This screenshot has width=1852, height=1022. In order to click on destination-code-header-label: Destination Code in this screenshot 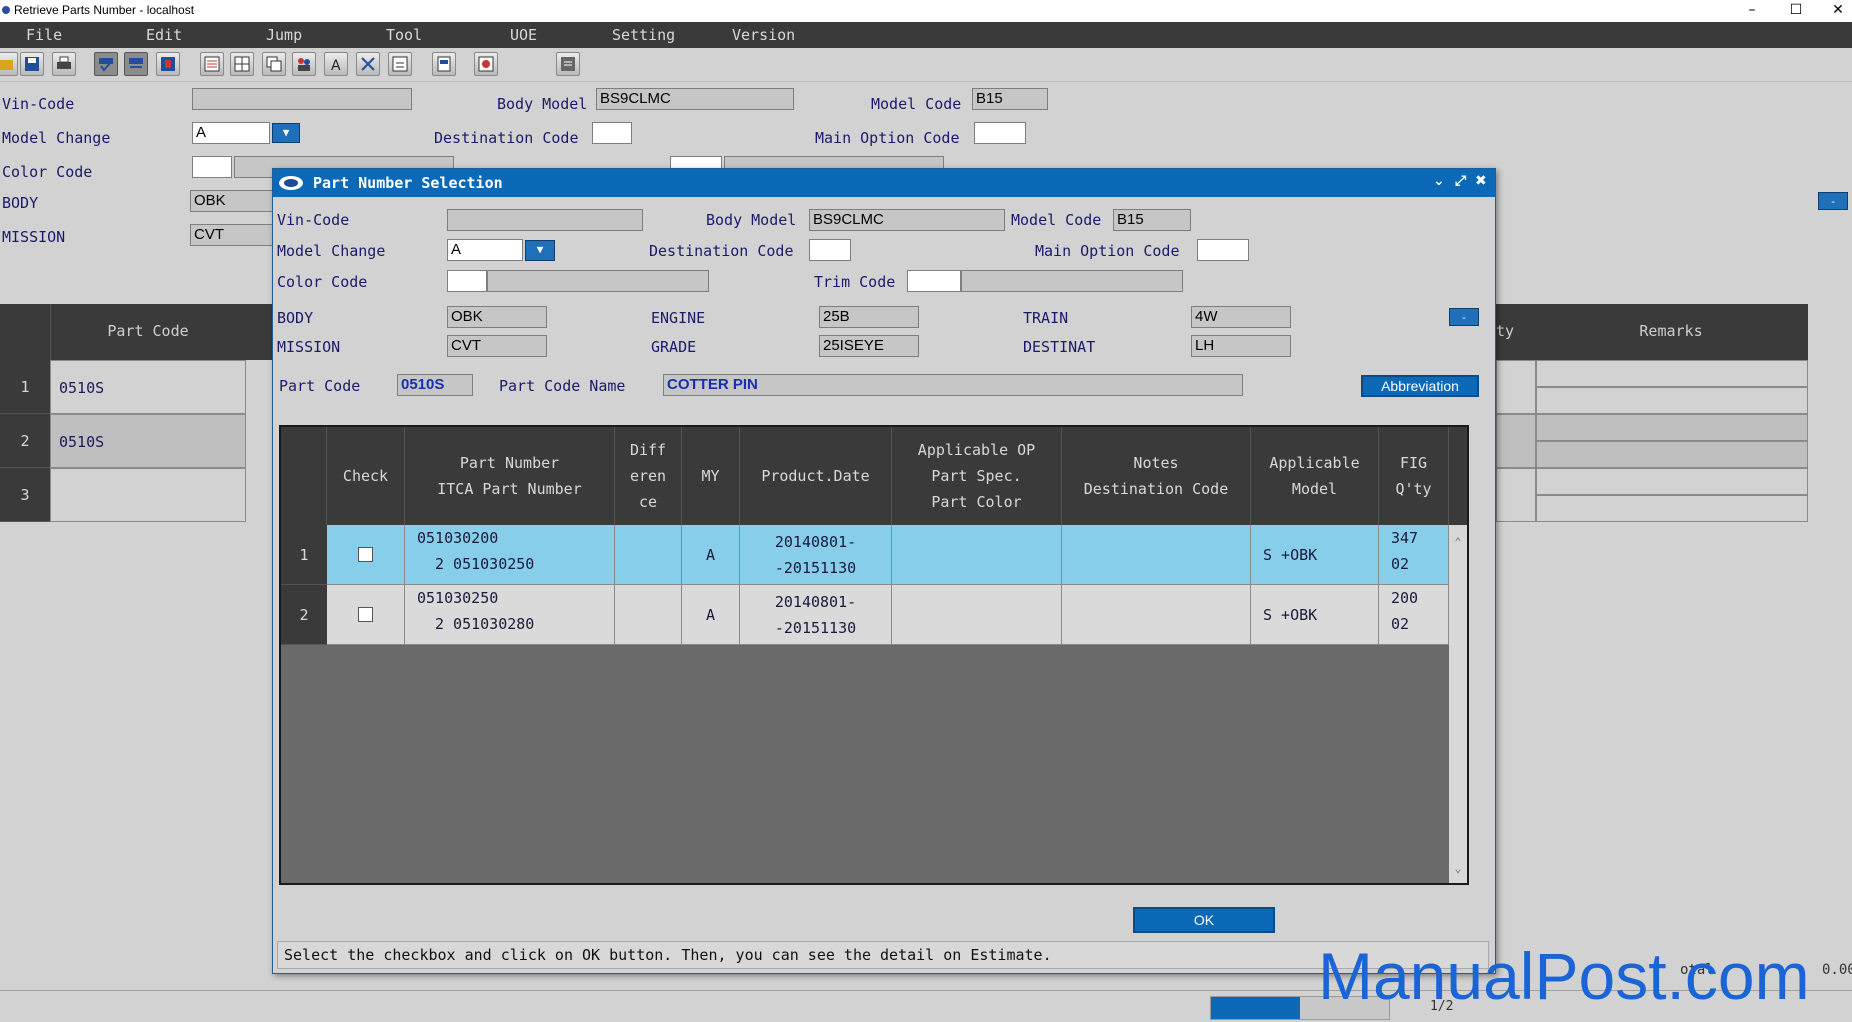, I will do `click(1156, 489)`.